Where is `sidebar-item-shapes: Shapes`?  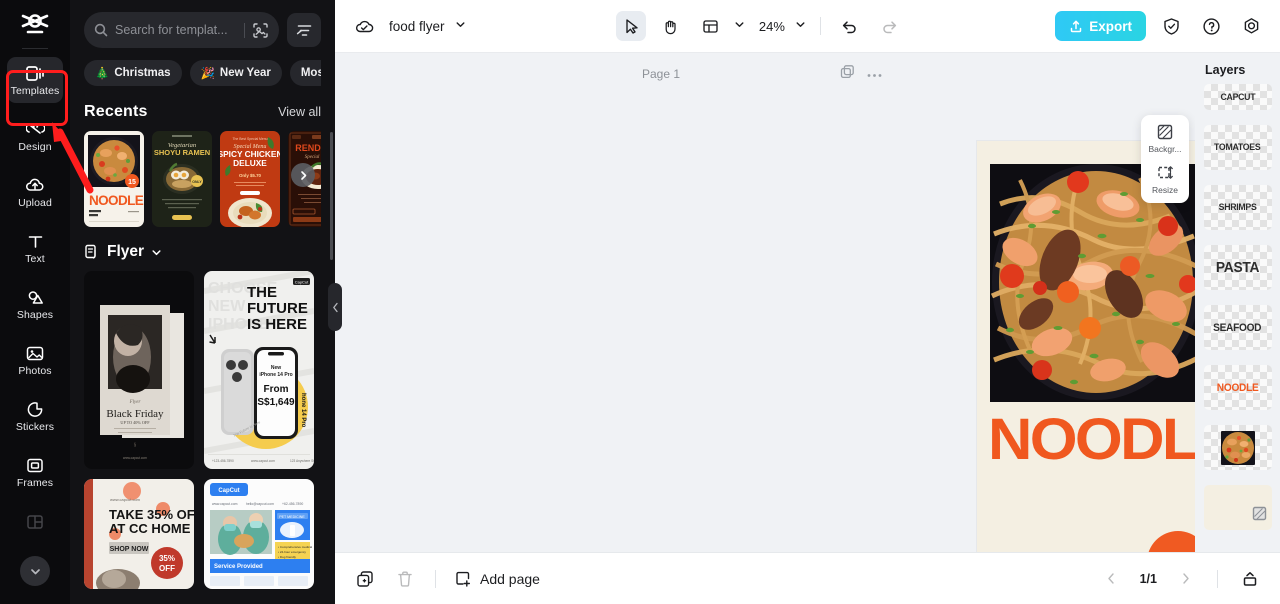 sidebar-item-shapes: Shapes is located at coordinates (35, 304).